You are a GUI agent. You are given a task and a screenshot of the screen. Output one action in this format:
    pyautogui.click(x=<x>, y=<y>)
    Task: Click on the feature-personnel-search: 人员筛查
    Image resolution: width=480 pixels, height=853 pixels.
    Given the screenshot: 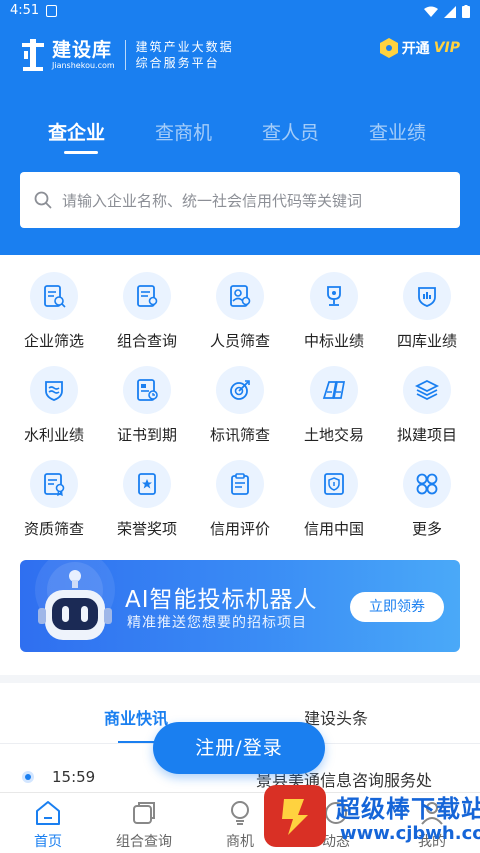 What is the action you would take?
    pyautogui.click(x=240, y=311)
    